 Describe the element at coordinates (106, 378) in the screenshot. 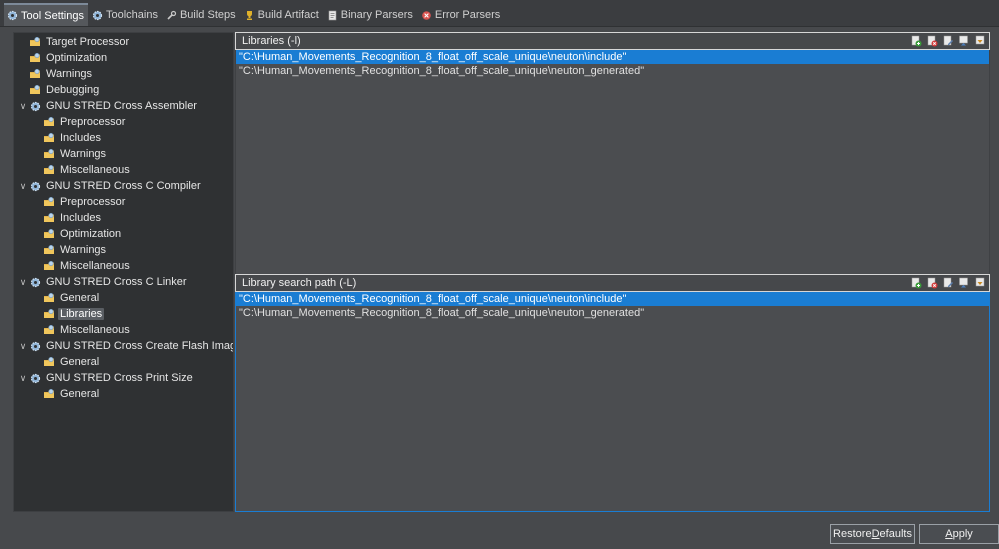

I see `tree-item: ∨ GNU STRED Cross Print Size` at that location.